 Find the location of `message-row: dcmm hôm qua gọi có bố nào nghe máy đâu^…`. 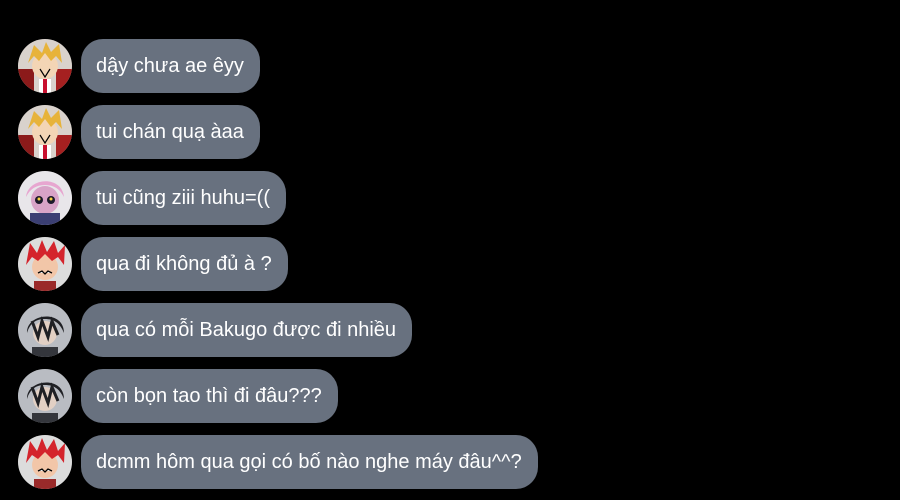

message-row: dcmm hôm qua gọi có bố nào nghe máy đâu^… is located at coordinates (278, 462).